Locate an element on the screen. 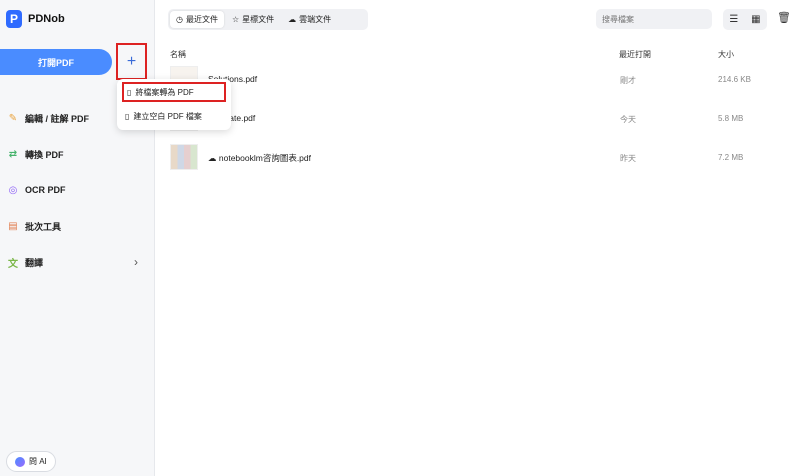  plus-icon: + is located at coordinates (131, 61).